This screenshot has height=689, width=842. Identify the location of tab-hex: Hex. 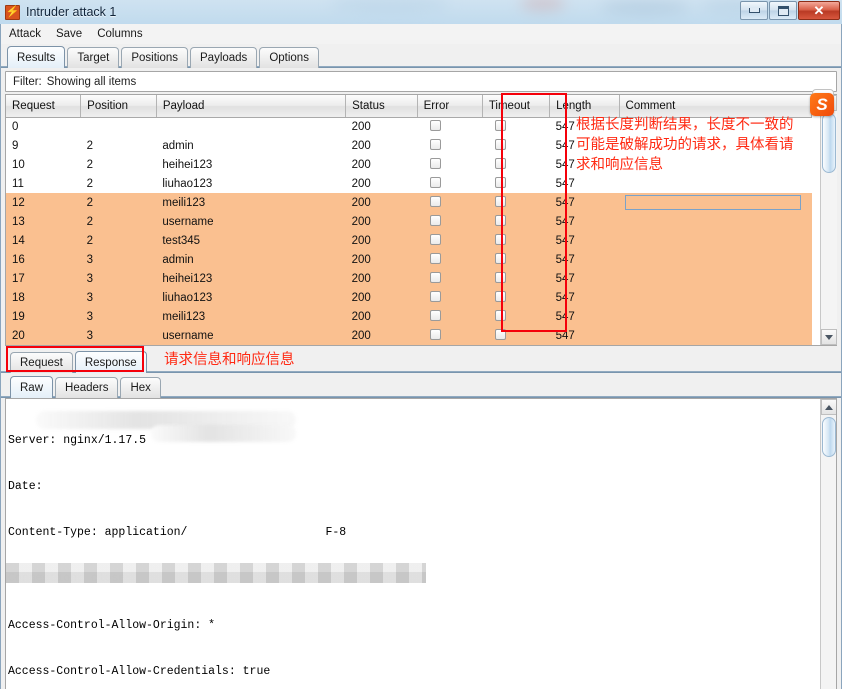
(140, 387).